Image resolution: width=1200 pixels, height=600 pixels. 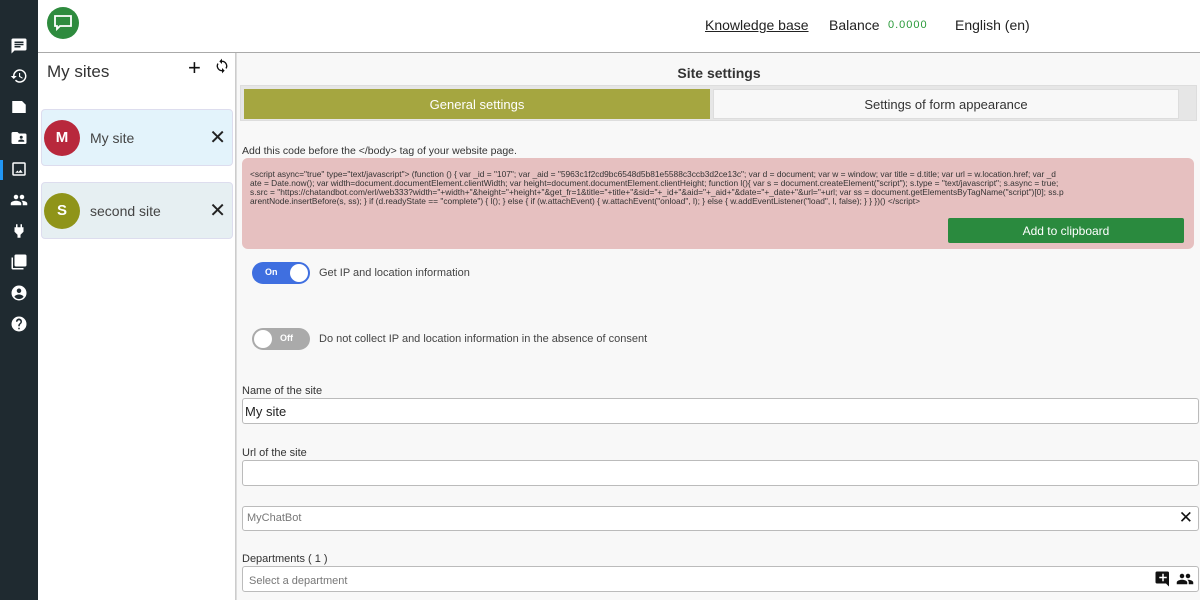 I want to click on sites-title: My sites, so click(x=78, y=71).